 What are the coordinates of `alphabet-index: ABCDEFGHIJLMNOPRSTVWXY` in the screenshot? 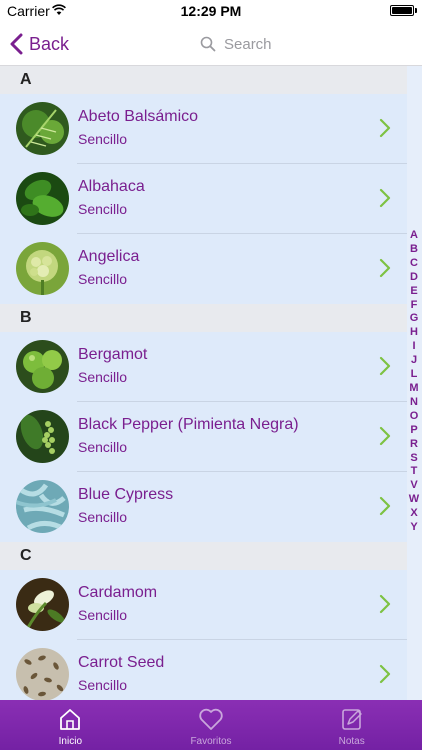 It's located at (414, 382).